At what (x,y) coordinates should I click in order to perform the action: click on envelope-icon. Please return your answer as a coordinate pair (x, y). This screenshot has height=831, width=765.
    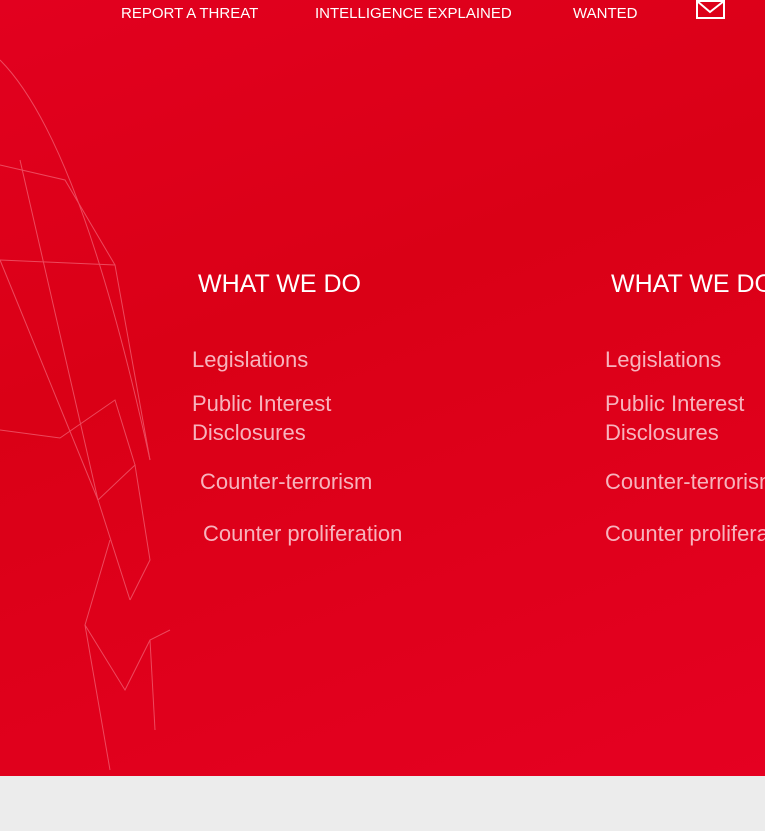
    Looking at the image, I should click on (710, 9).